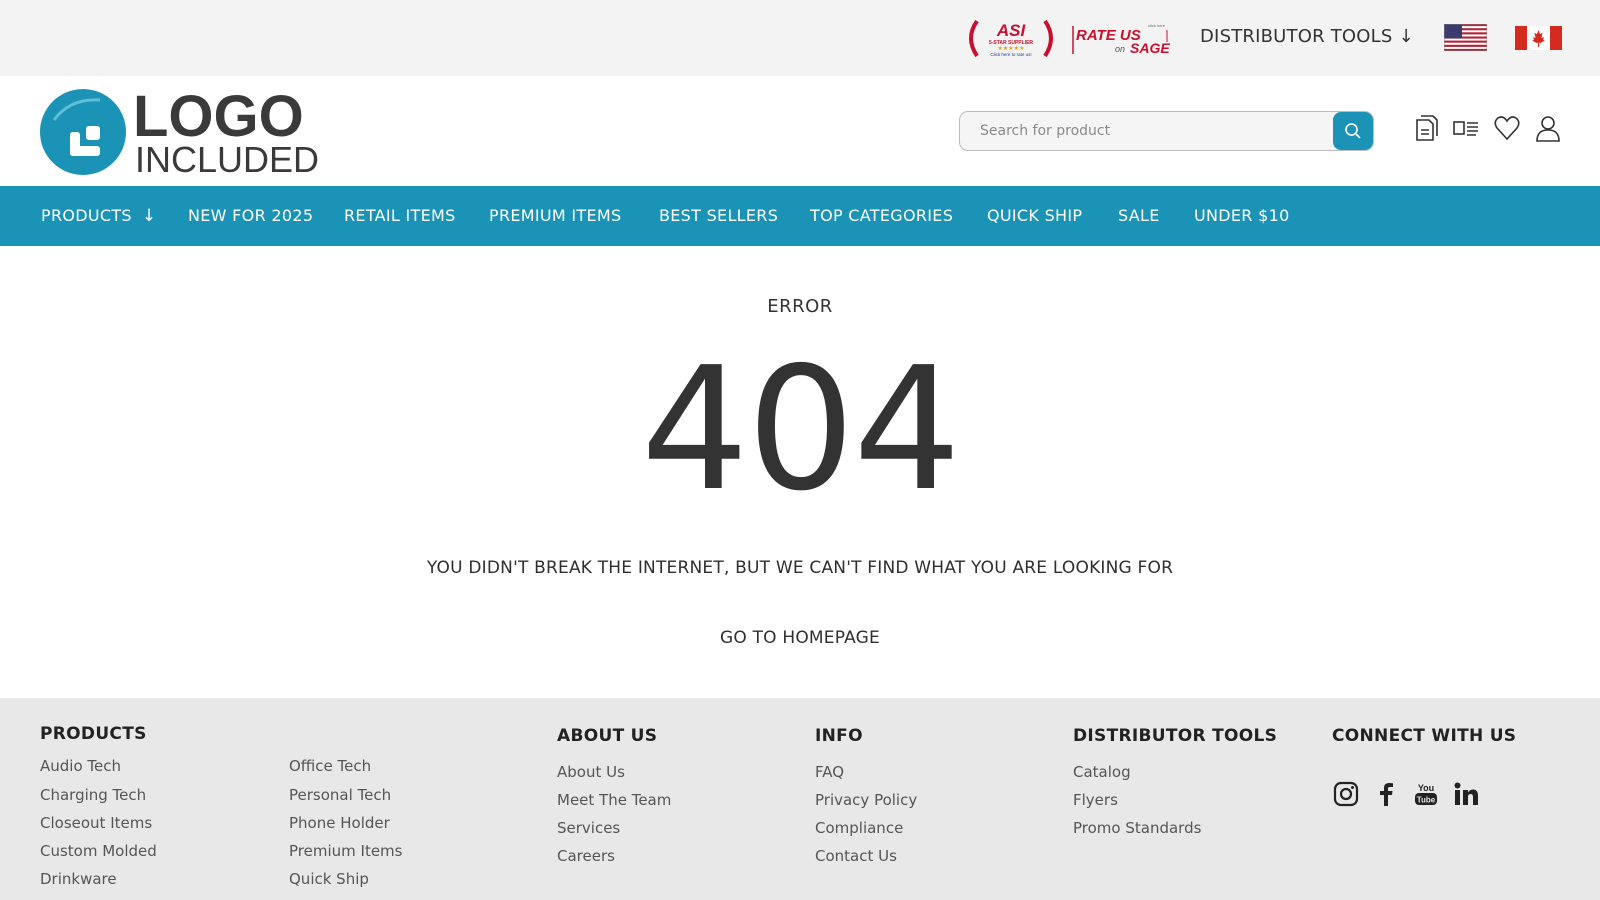  Describe the element at coordinates (586, 856) in the screenshot. I see `footer-link: Careers` at that location.